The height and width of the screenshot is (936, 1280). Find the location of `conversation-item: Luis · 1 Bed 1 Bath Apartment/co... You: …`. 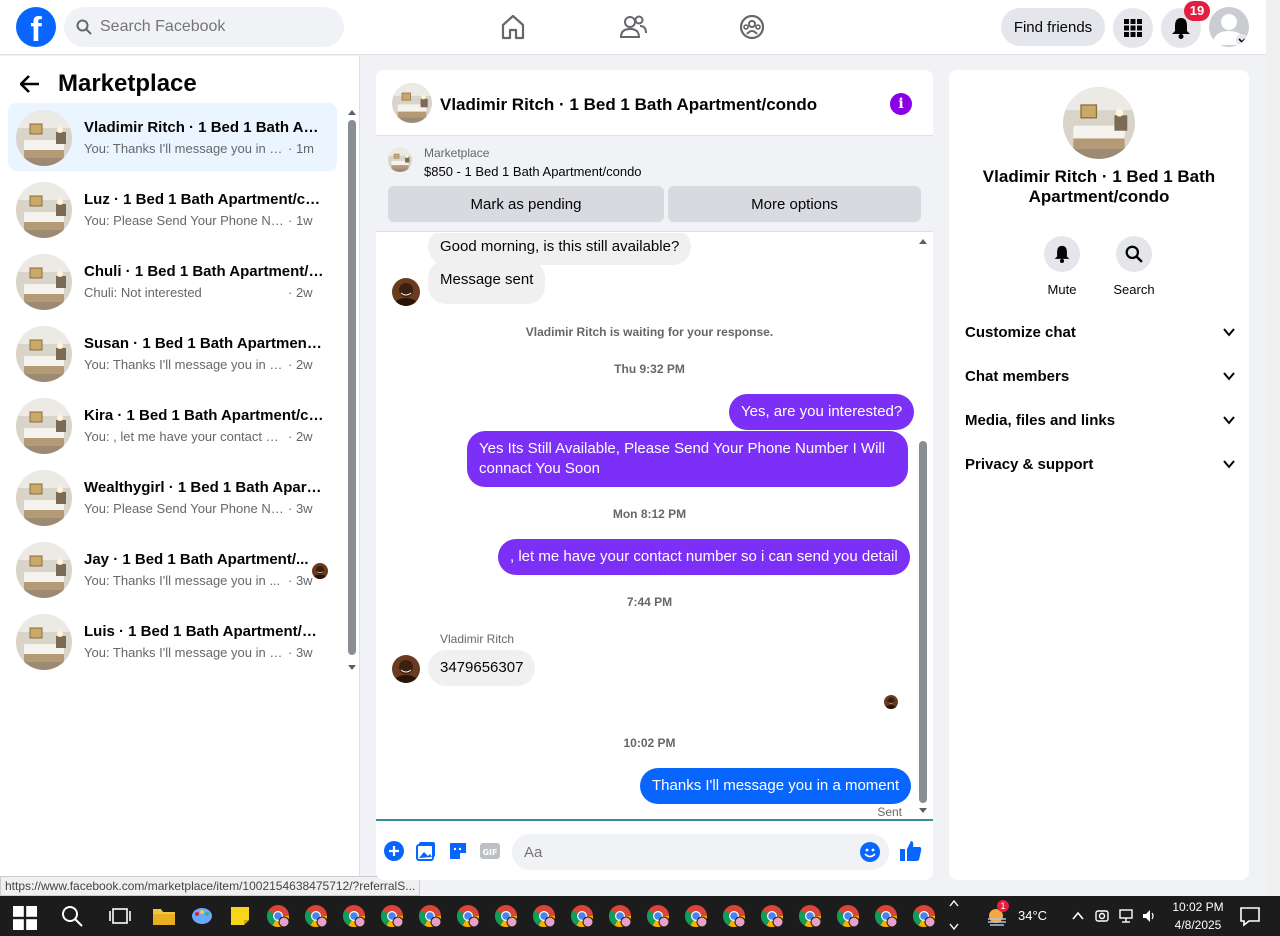

conversation-item: Luis · 1 Bed 1 Bath Apartment/co... You: … is located at coordinates (172, 641).